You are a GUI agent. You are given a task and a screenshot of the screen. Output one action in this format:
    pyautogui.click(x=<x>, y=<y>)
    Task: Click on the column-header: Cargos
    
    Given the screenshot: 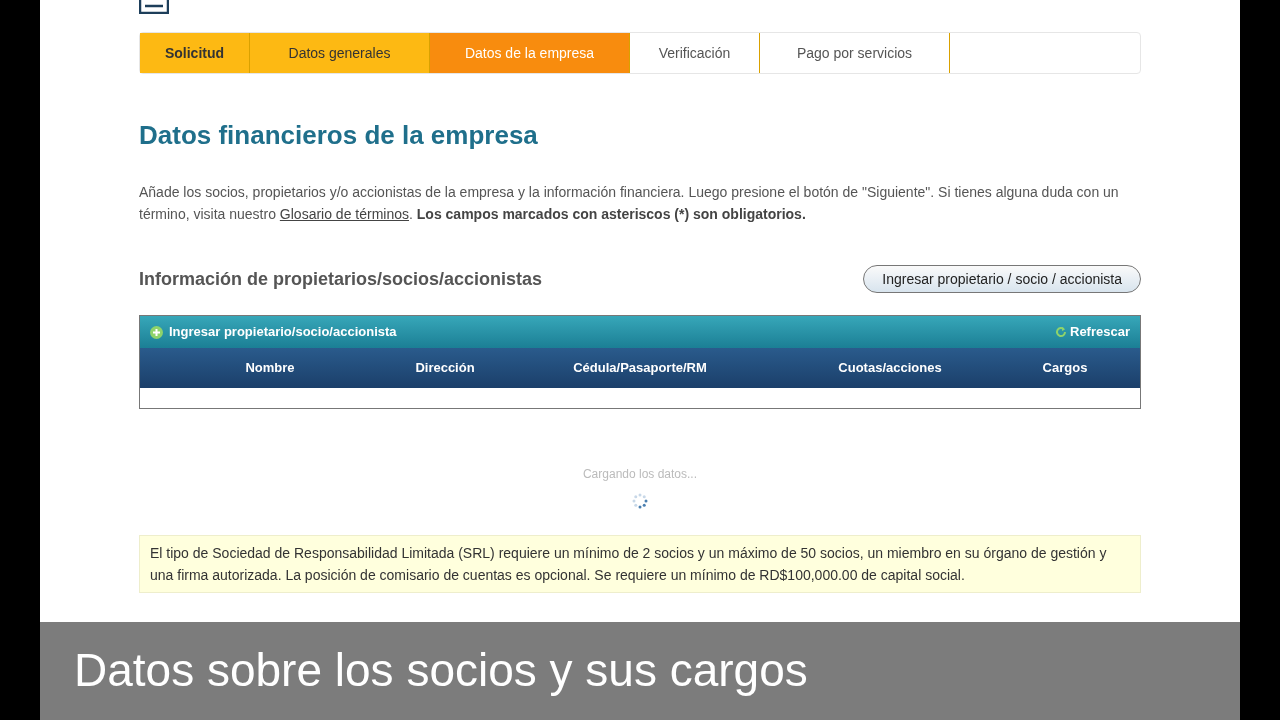 What is the action you would take?
    pyautogui.click(x=1065, y=368)
    